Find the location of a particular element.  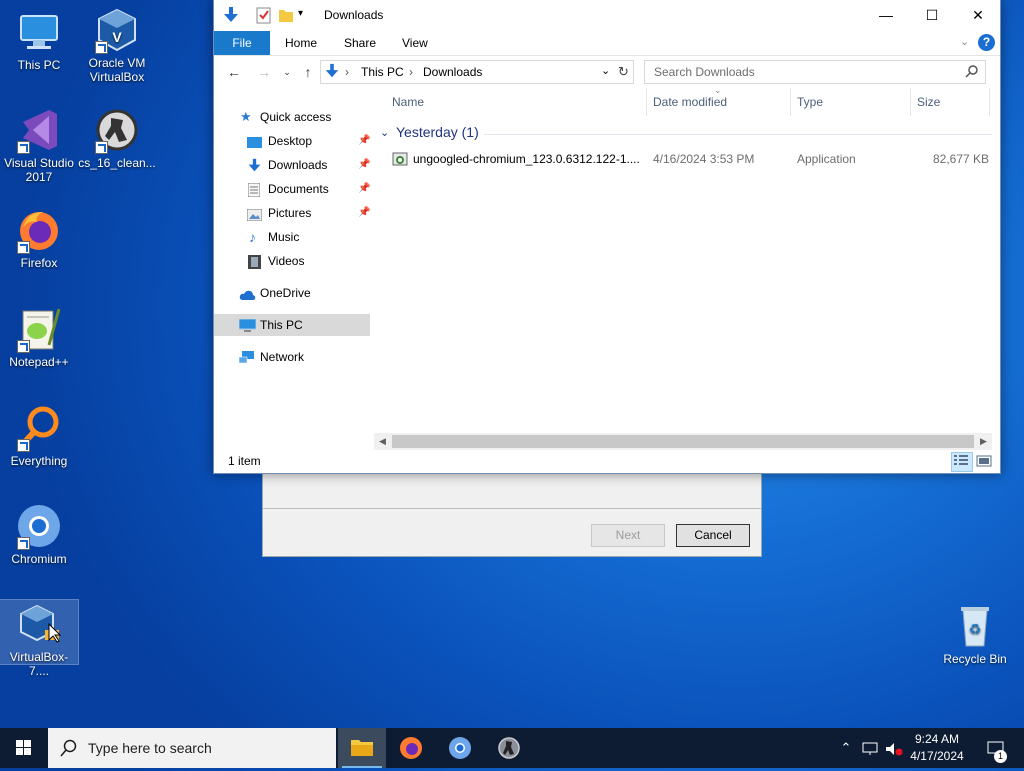

refresh-icon: ↻ is located at coordinates (623, 72).